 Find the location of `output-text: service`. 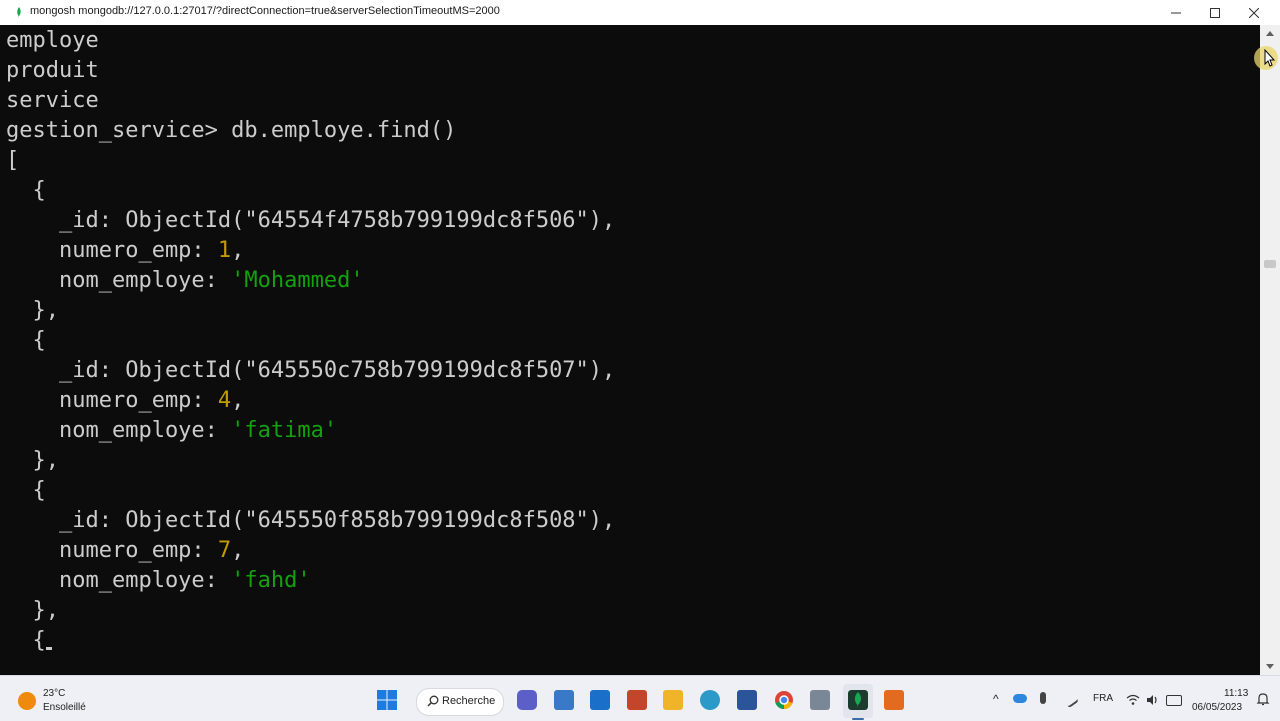

output-text: service is located at coordinates (52, 100).